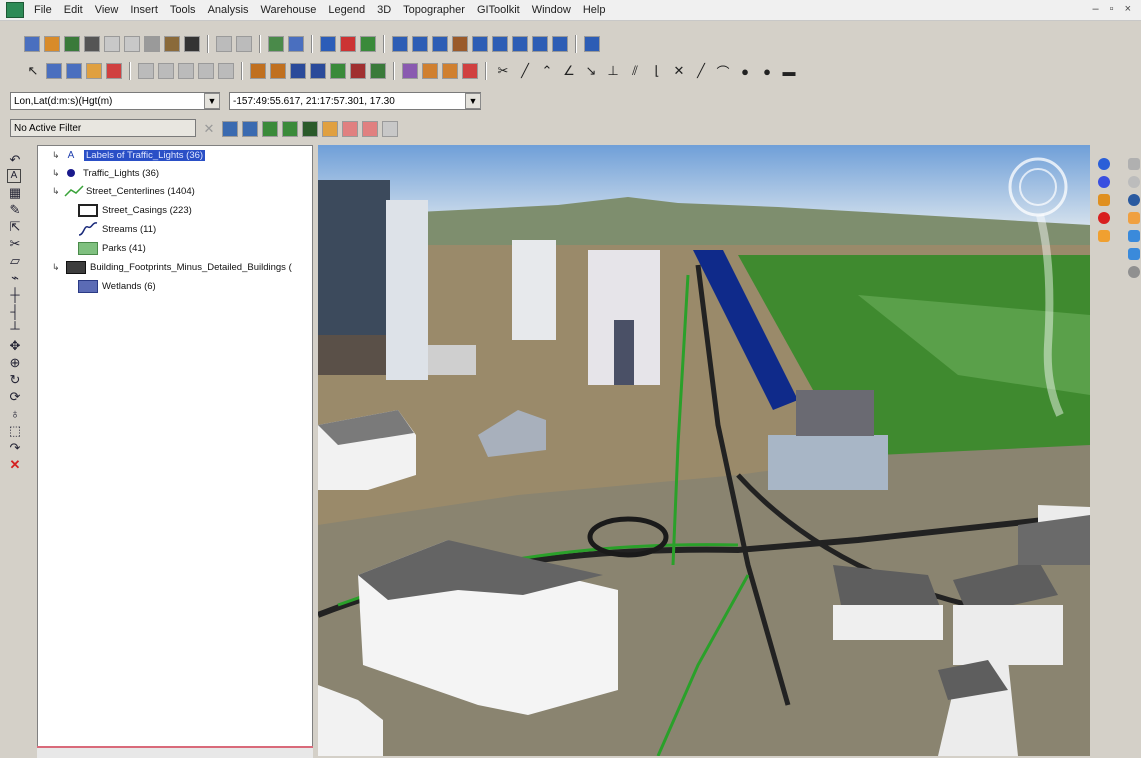  I want to click on menu-tools: Tools, so click(183, 10).